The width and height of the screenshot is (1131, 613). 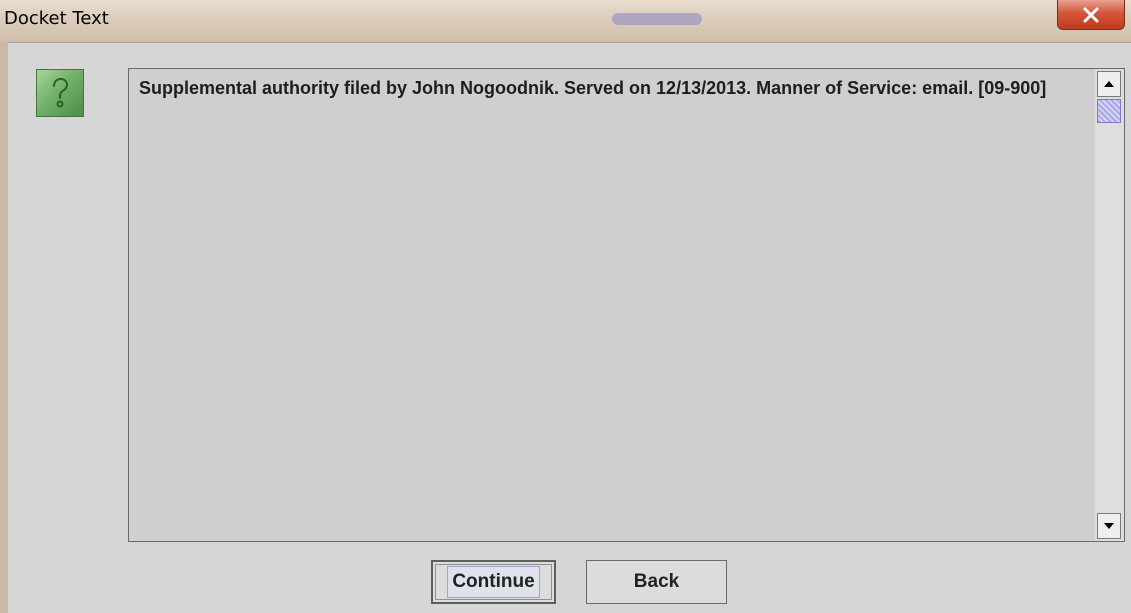 I want to click on continue-button-label: Continue, so click(x=493, y=582).